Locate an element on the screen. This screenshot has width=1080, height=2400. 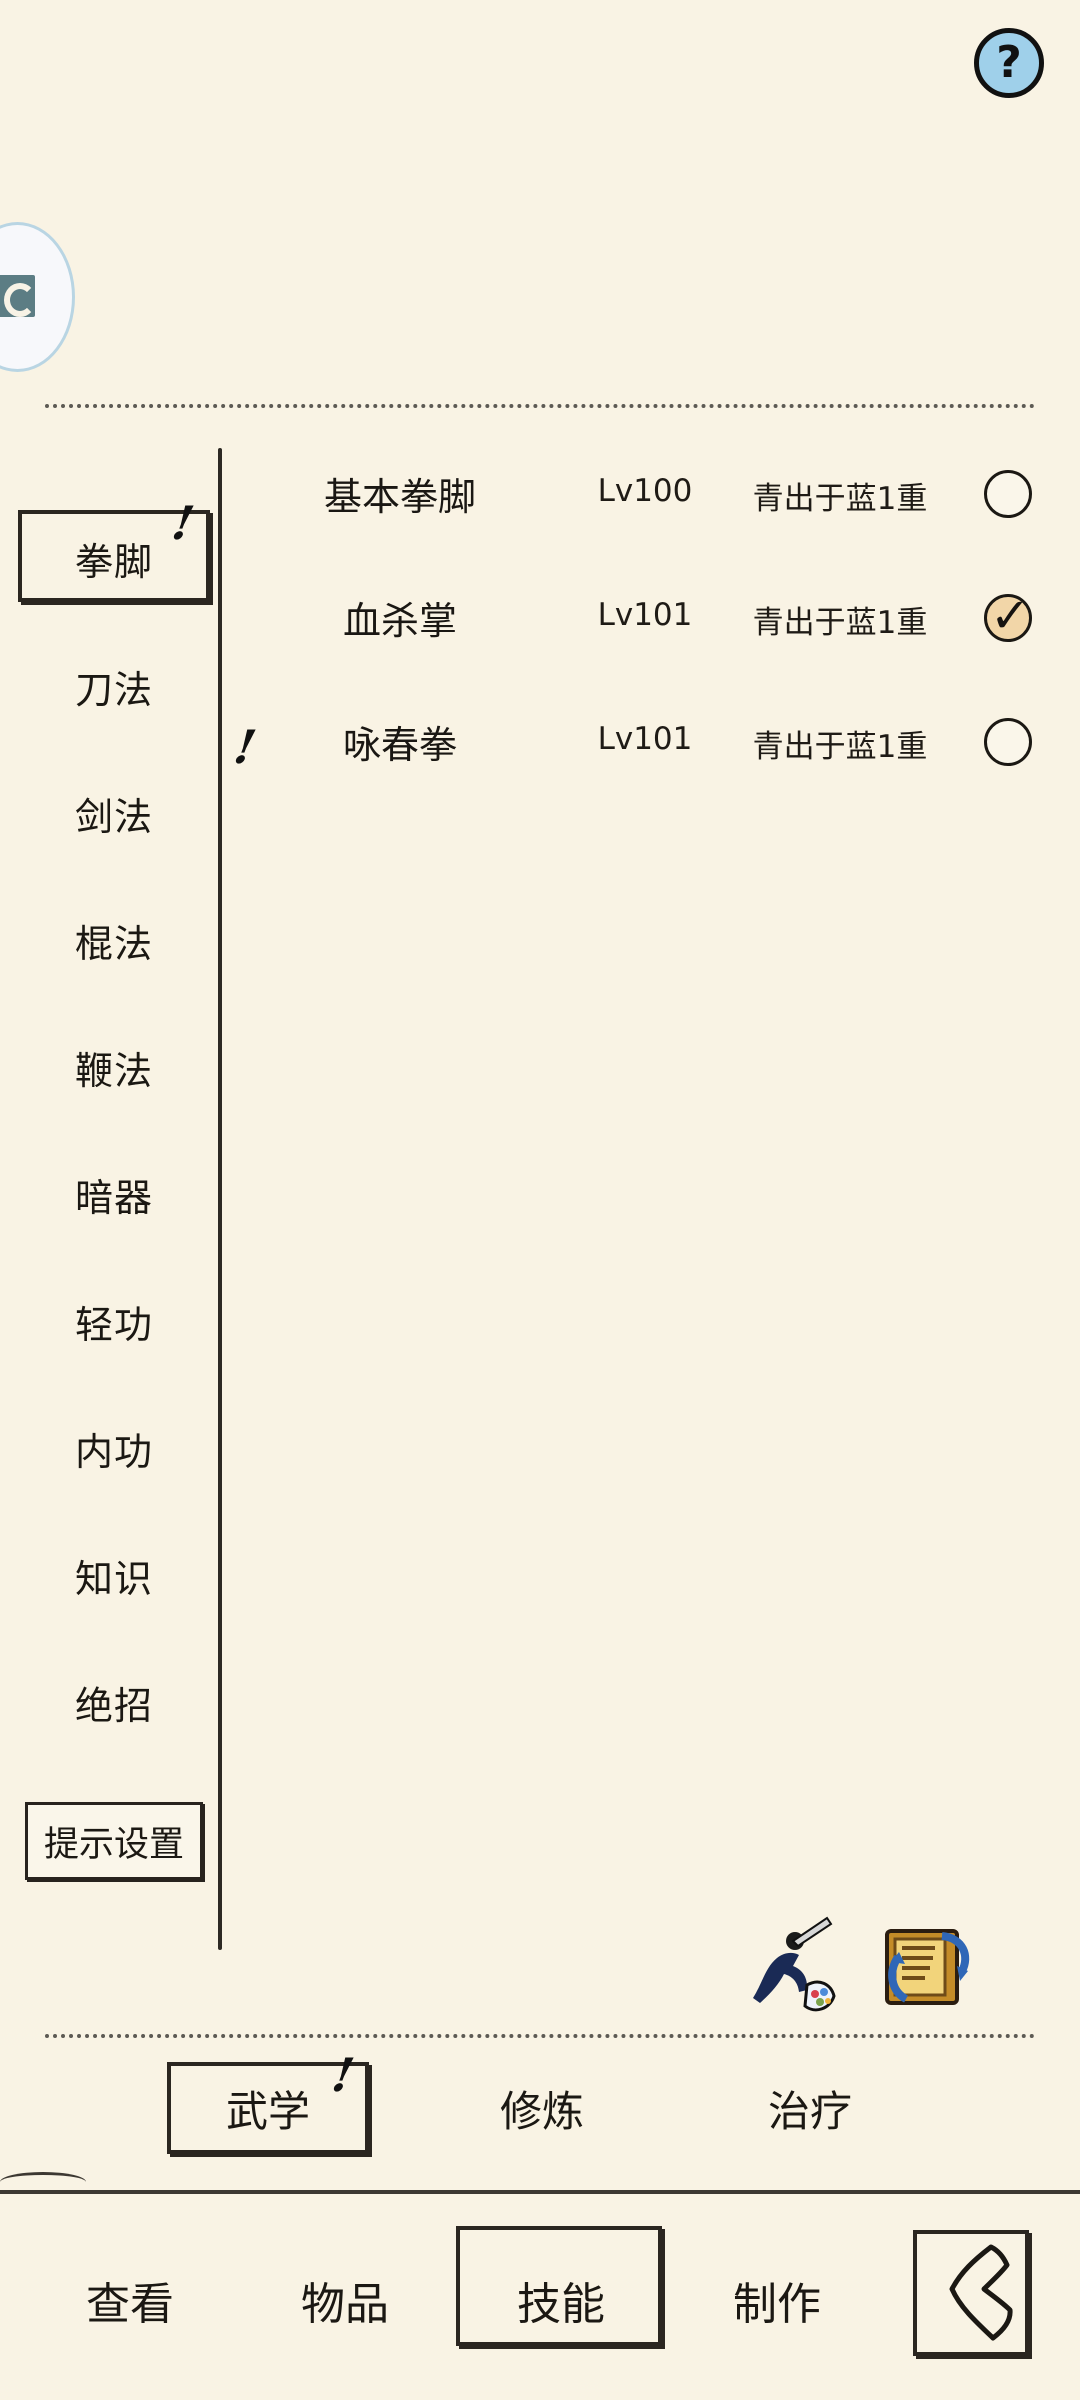
category-label: 鞭法 is located at coordinates (113, 1070).